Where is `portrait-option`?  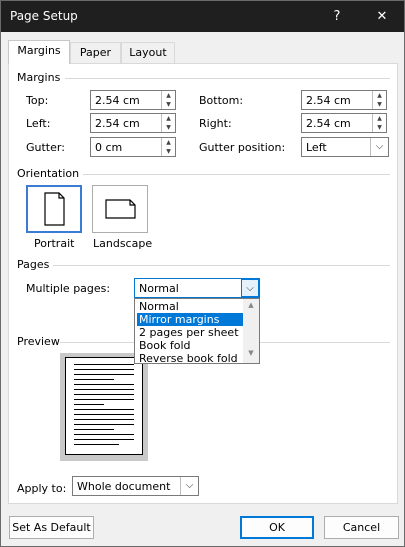 portrait-option is located at coordinates (54, 209).